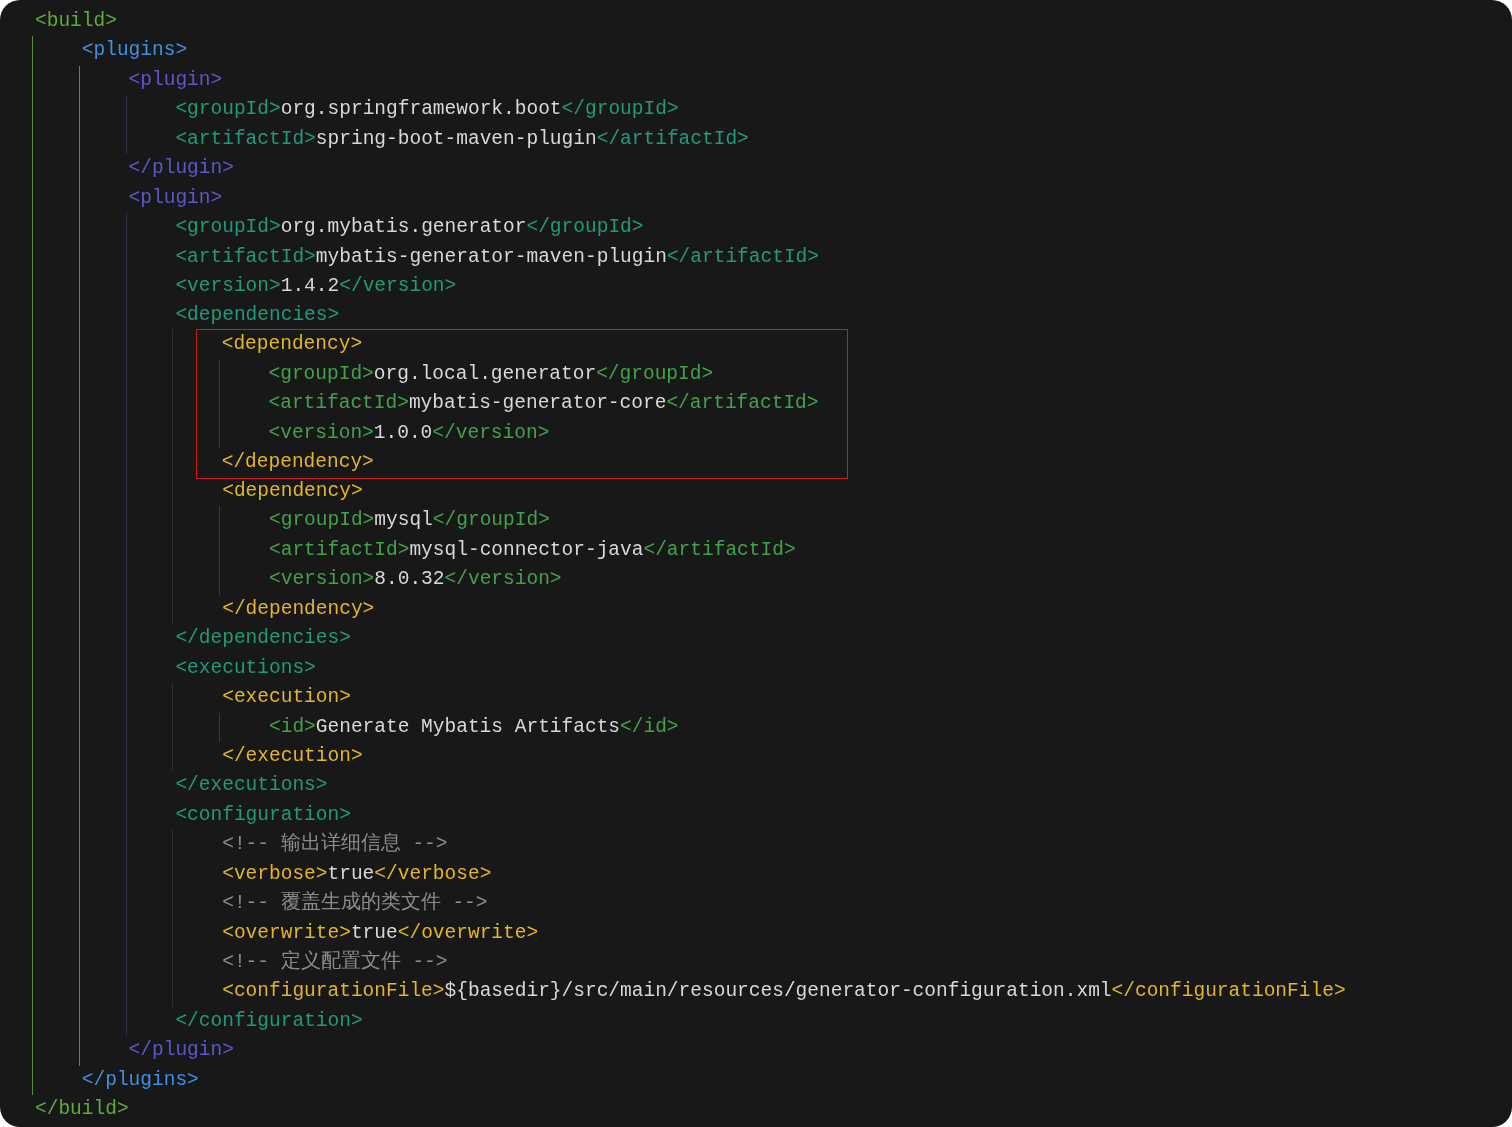 The width and height of the screenshot is (1512, 1127). What do you see at coordinates (263, 639) in the screenshot?
I see `code-line: </dependencies>` at bounding box center [263, 639].